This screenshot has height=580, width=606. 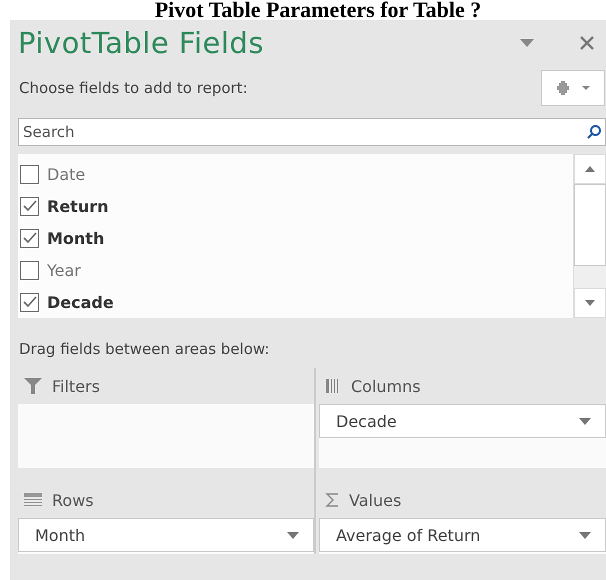 I want to click on field-item: Decade, so click(x=295, y=302).